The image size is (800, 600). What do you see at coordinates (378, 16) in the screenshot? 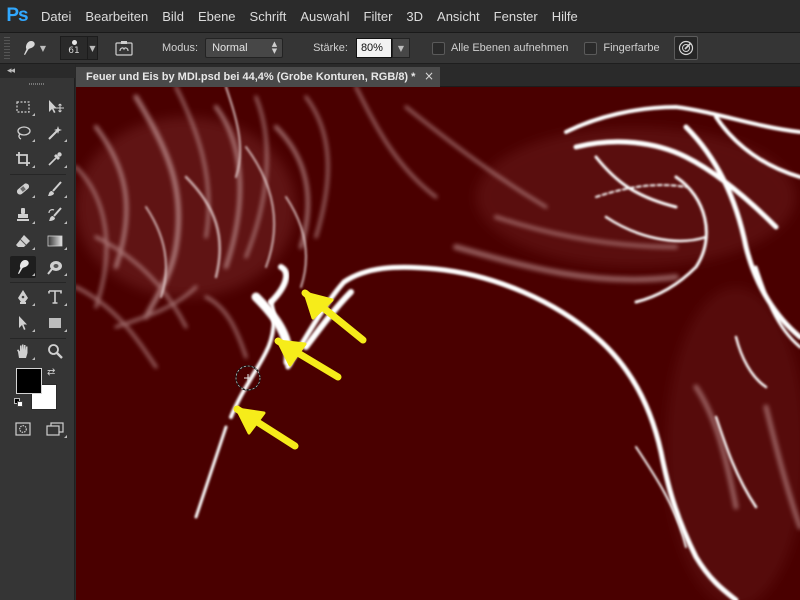
I see `menu-filter: Filter` at bounding box center [378, 16].